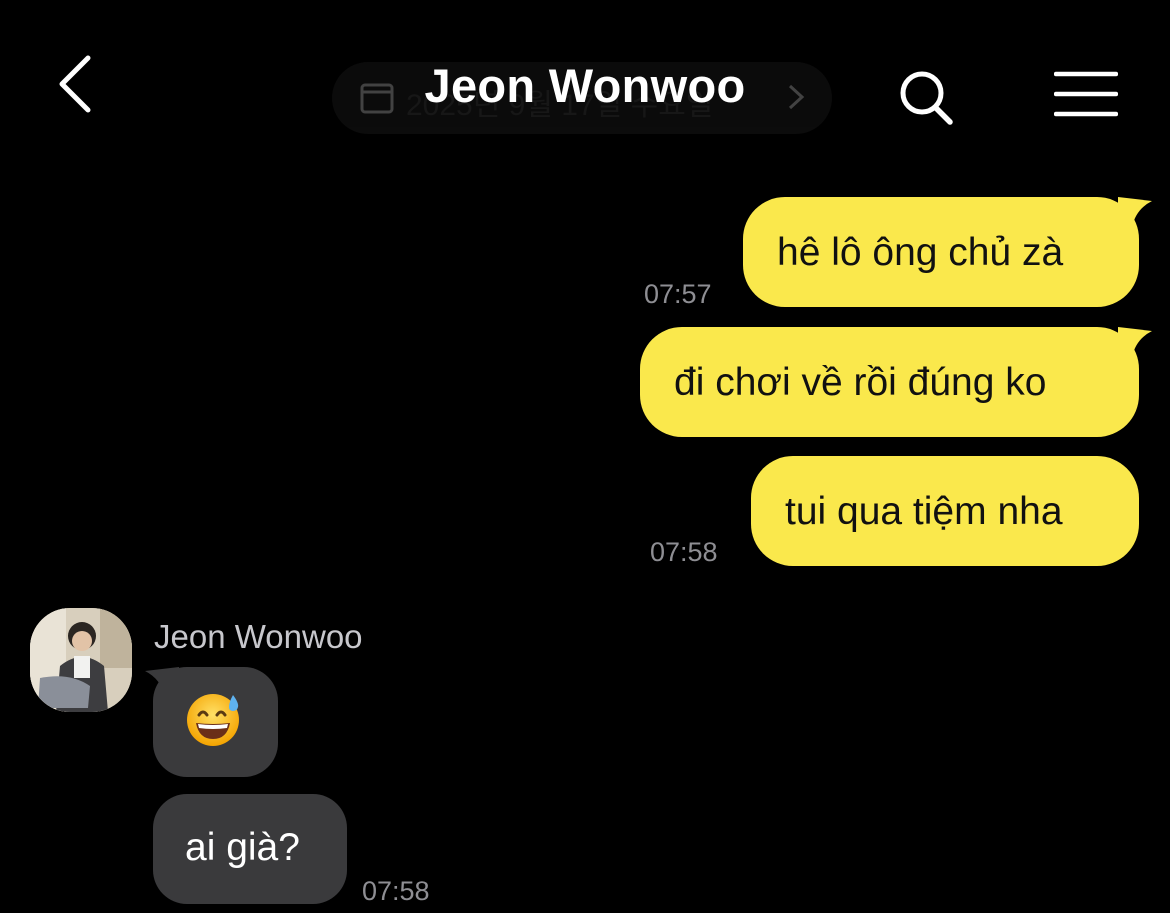  I want to click on avatar, so click(81, 660).